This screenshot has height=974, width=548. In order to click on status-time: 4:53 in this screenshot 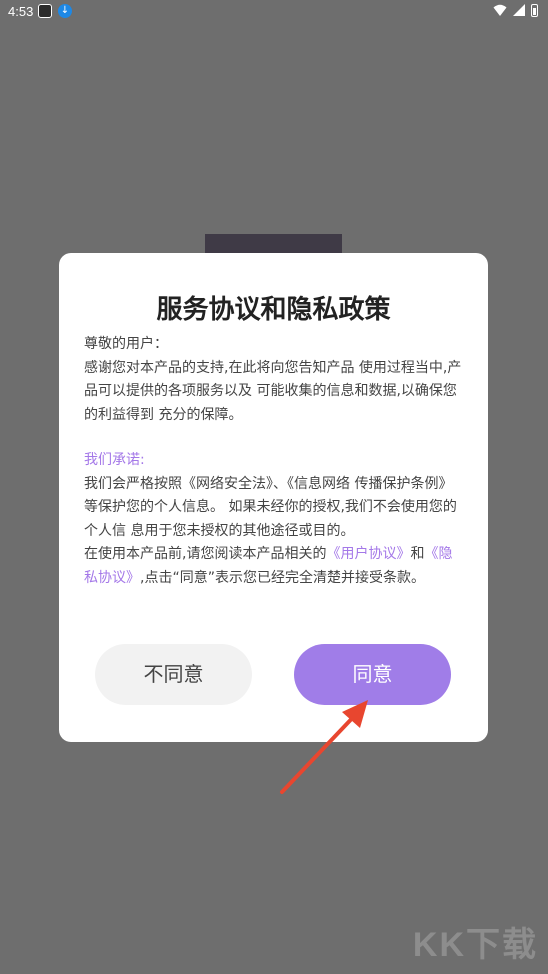, I will do `click(21, 11)`.